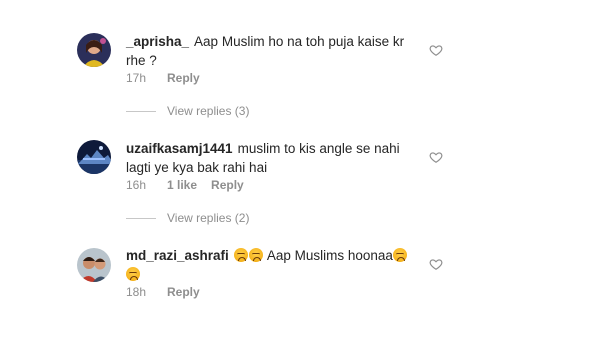  Describe the element at coordinates (136, 185) in the screenshot. I see `comment-time: 16h` at that location.